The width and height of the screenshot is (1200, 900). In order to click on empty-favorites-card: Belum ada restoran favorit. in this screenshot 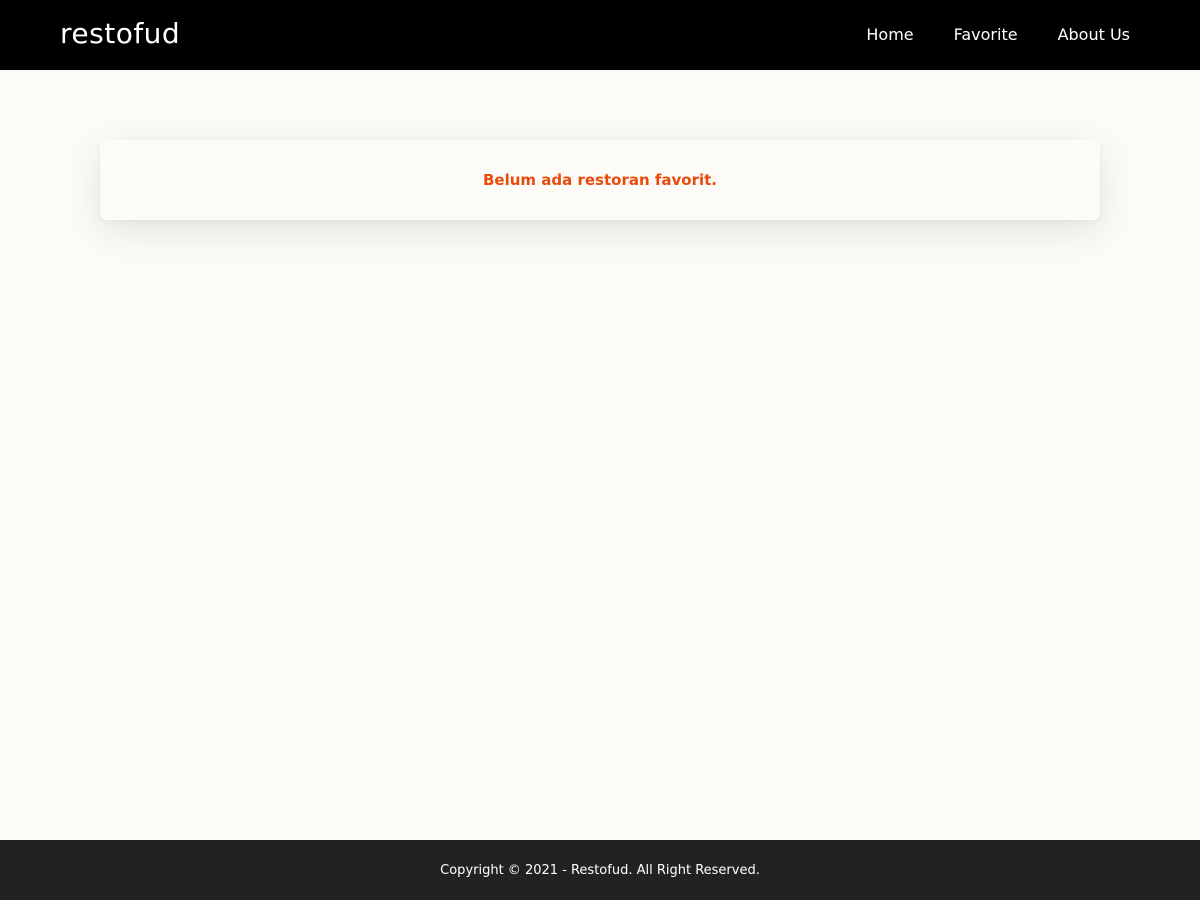, I will do `click(600, 180)`.